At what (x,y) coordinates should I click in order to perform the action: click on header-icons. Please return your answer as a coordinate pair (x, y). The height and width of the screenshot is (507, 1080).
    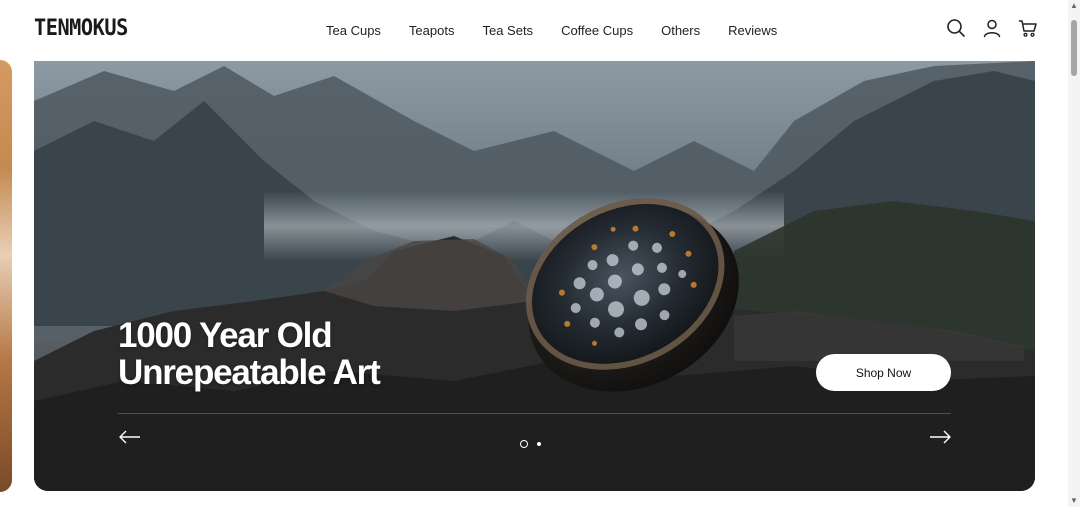
    Looking at the image, I should click on (992, 28).